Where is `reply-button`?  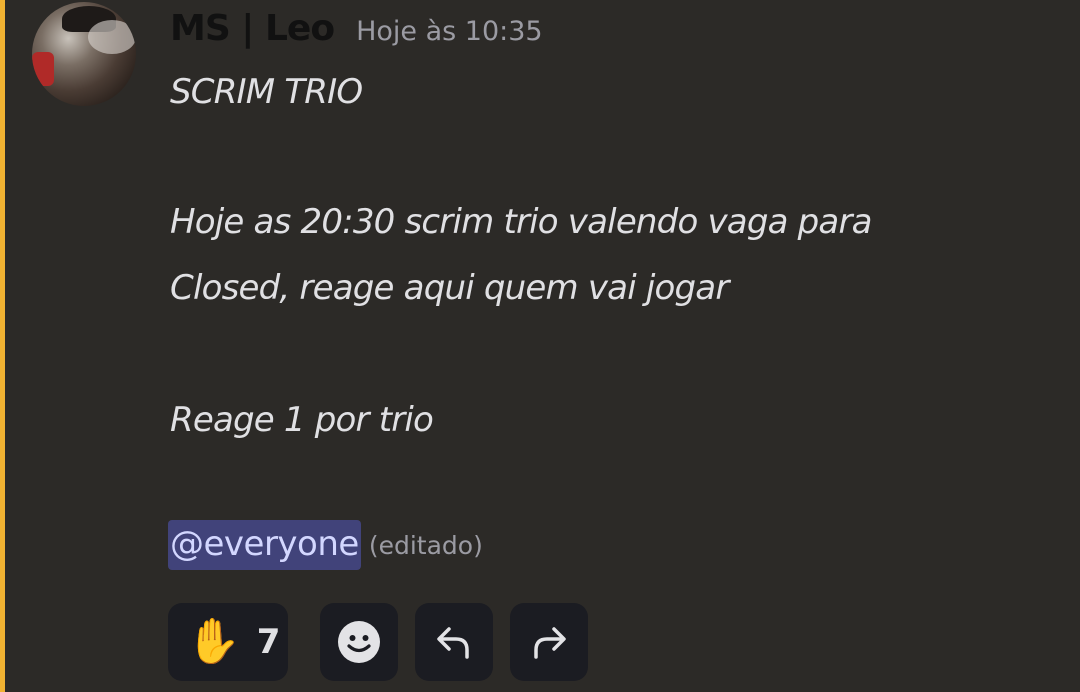
reply-button is located at coordinates (454, 642).